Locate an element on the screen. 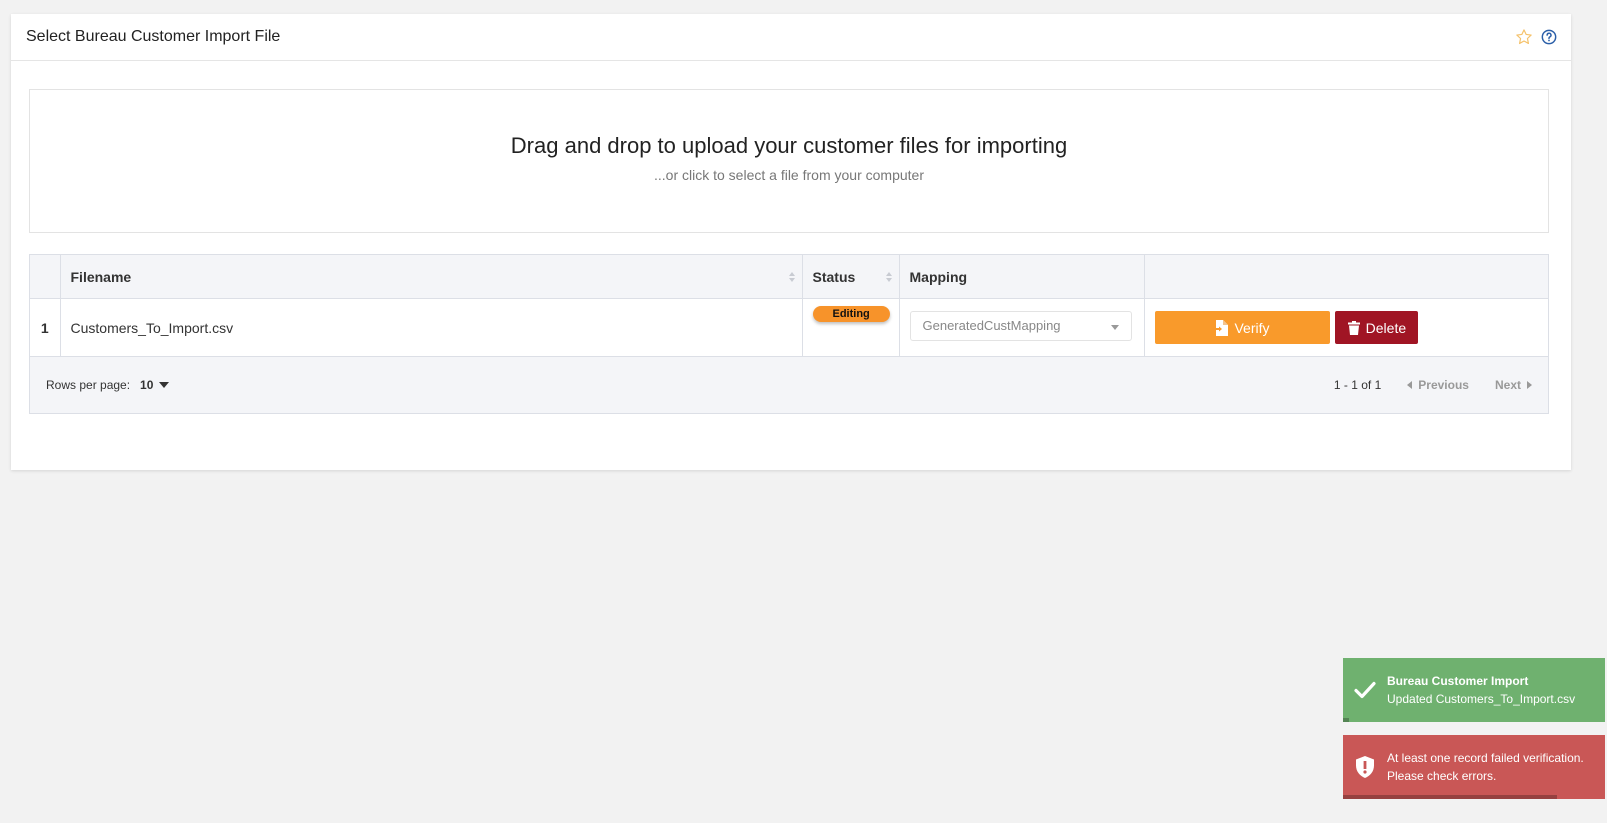 Image resolution: width=1607 pixels, height=823 pixels. column-header-status-label: Status is located at coordinates (834, 276).